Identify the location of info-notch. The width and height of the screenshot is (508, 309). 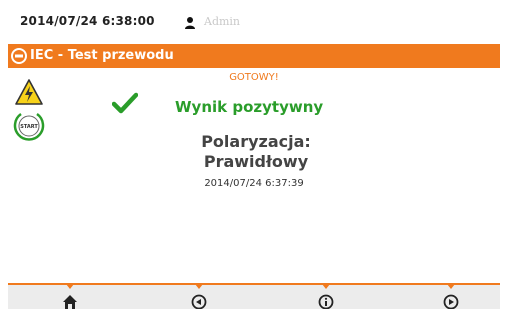
(326, 286).